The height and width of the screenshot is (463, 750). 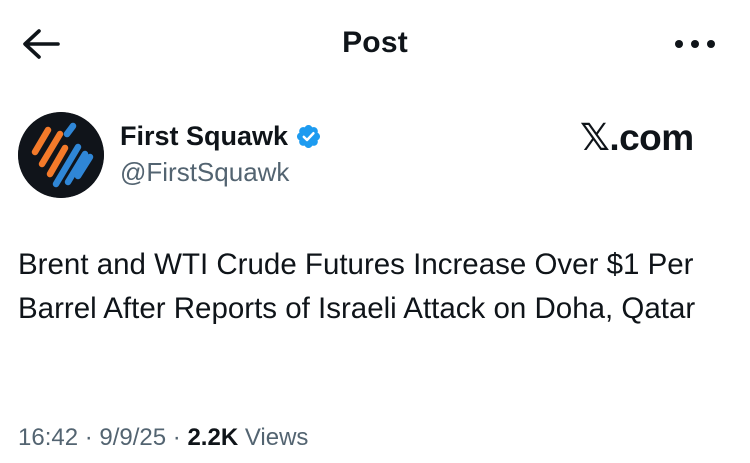 What do you see at coordinates (273, 437) in the screenshot?
I see `views-label: Views` at bounding box center [273, 437].